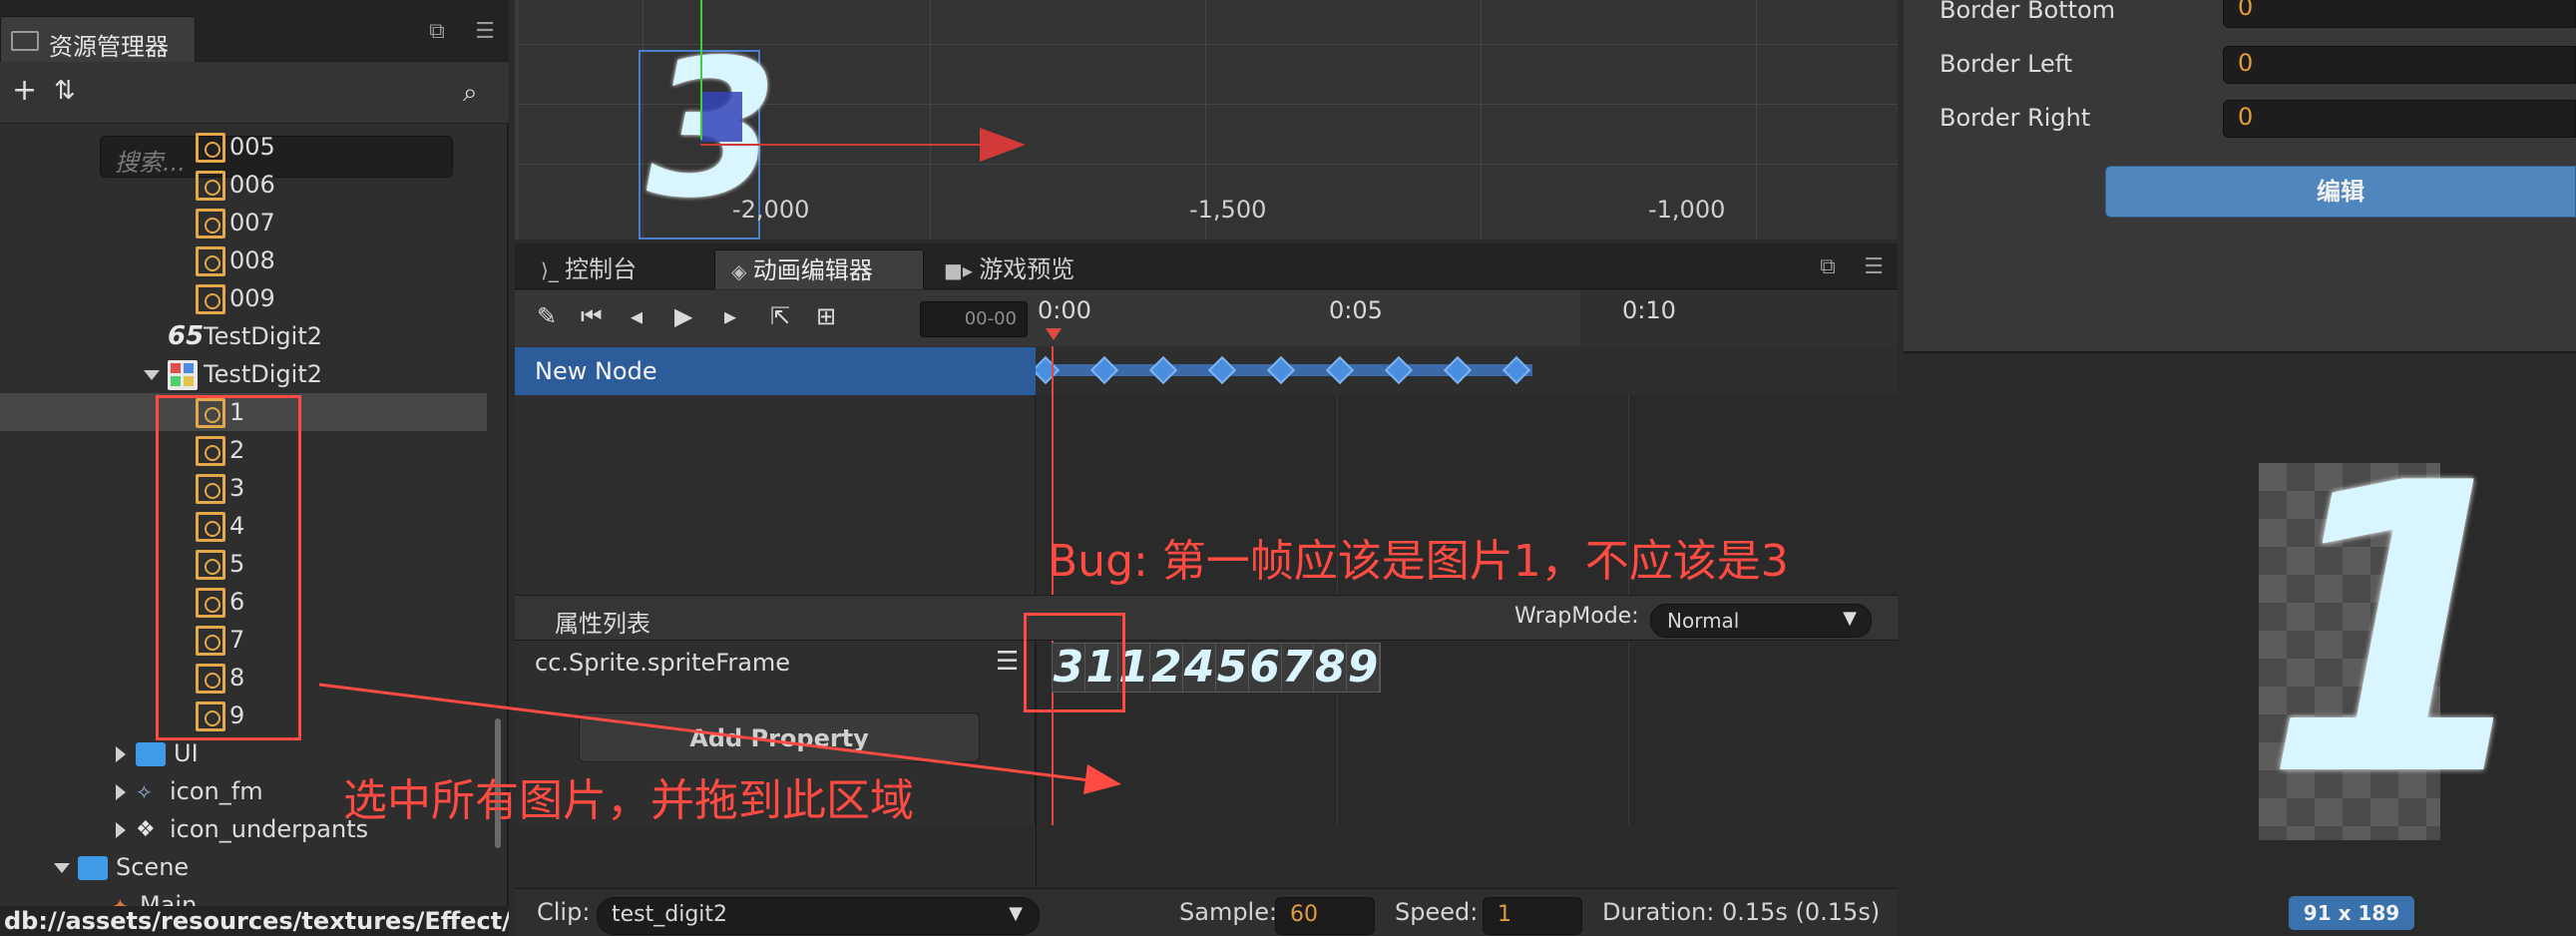 The width and height of the screenshot is (2576, 936). Describe the element at coordinates (704, 732) in the screenshot. I see `arrow-line` at that location.